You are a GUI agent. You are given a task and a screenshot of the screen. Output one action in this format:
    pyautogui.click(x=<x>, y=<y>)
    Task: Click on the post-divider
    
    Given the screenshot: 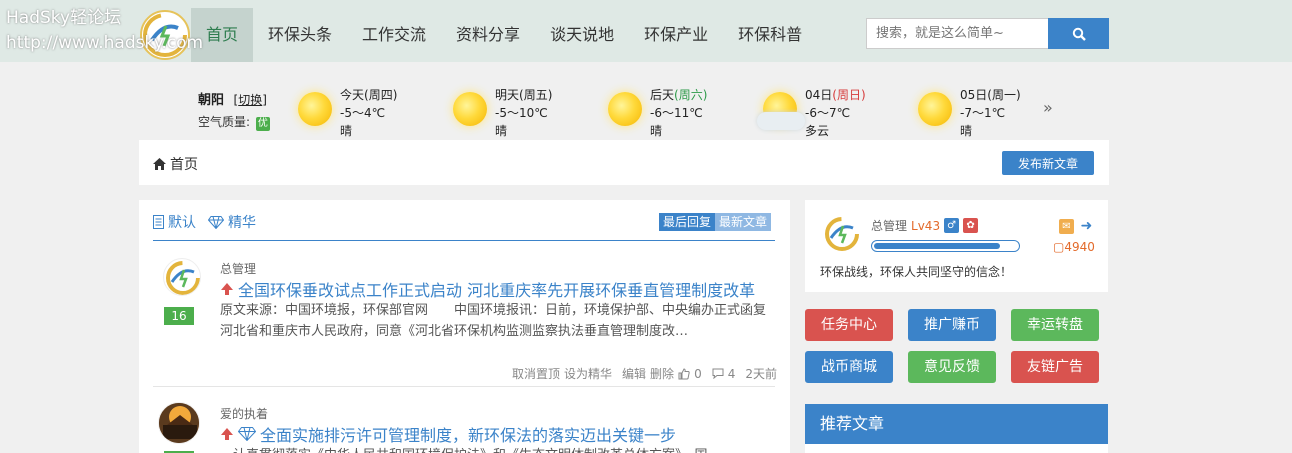 What is the action you would take?
    pyautogui.click(x=464, y=386)
    